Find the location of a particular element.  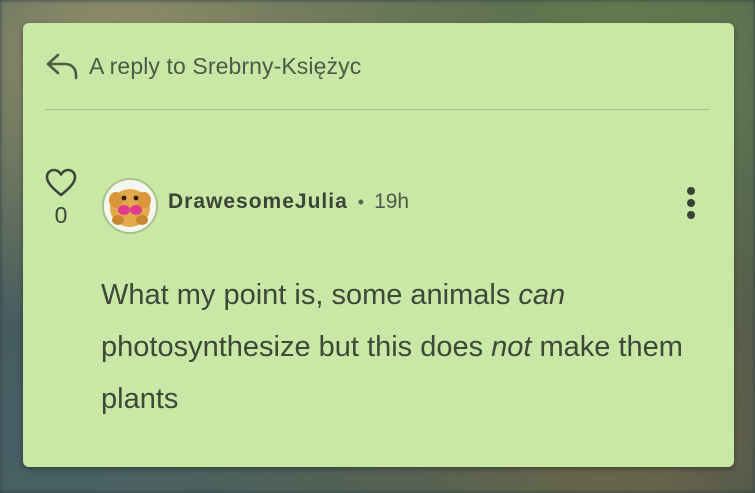

divider is located at coordinates (377, 109).